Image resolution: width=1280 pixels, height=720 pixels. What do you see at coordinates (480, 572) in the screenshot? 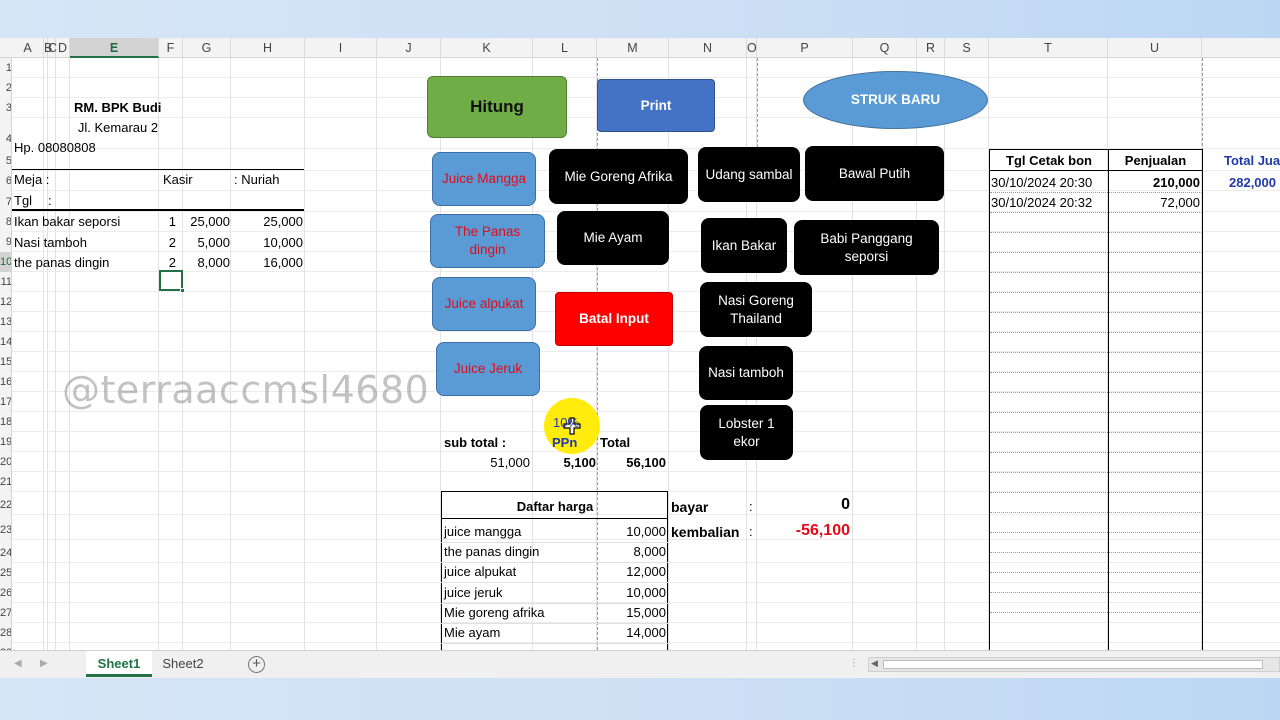
I see `pricelist-item-name: juice alpukat` at bounding box center [480, 572].